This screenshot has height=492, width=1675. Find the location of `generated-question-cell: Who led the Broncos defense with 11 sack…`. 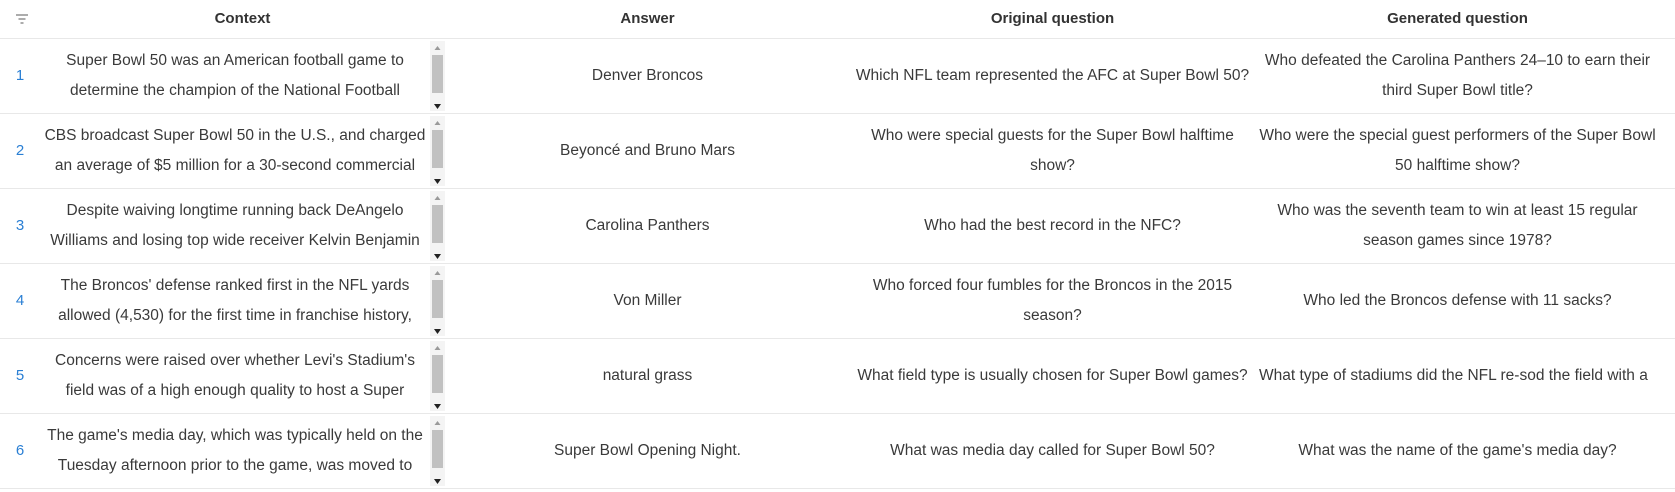

generated-question-cell: Who led the Broncos defense with 11 sack… is located at coordinates (1457, 300).